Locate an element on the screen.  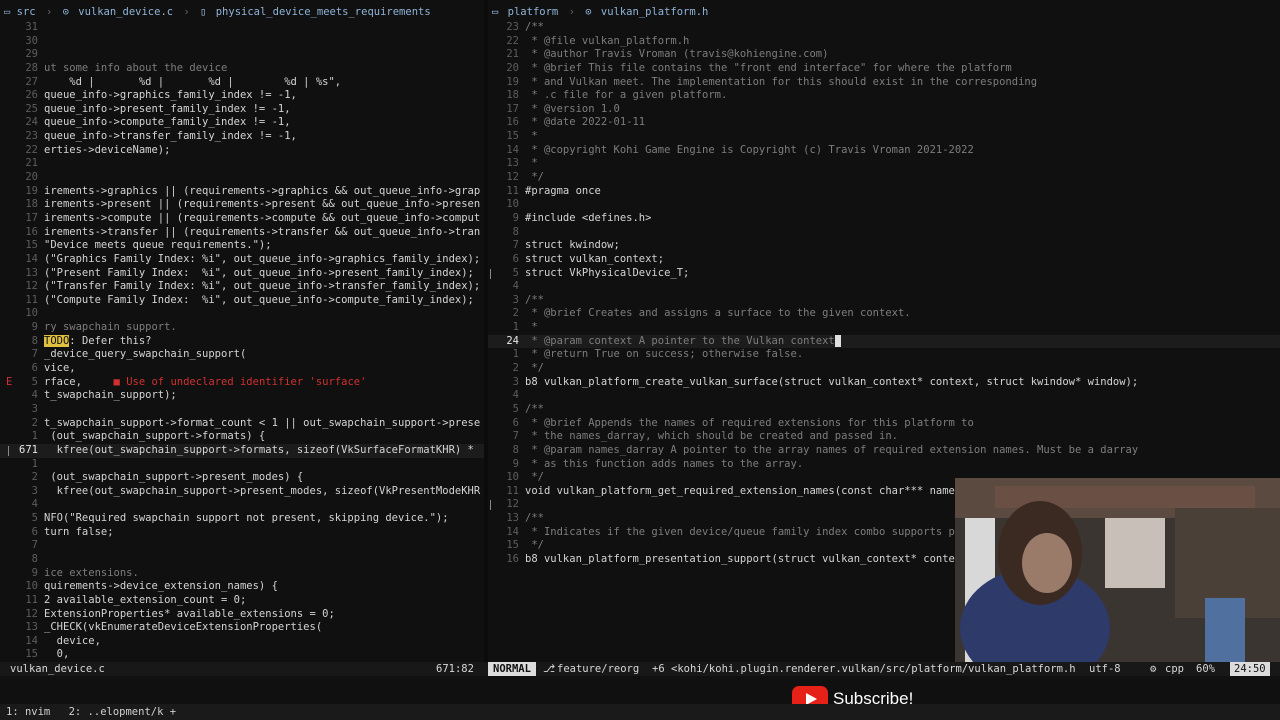
code-line: 6 vice, is located at coordinates (242, 369).